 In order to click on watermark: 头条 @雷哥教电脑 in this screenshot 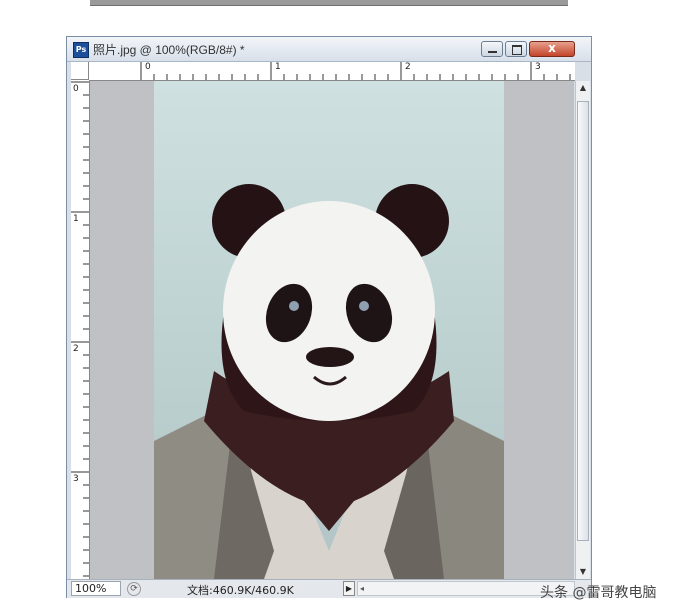, I will do `click(598, 593)`.